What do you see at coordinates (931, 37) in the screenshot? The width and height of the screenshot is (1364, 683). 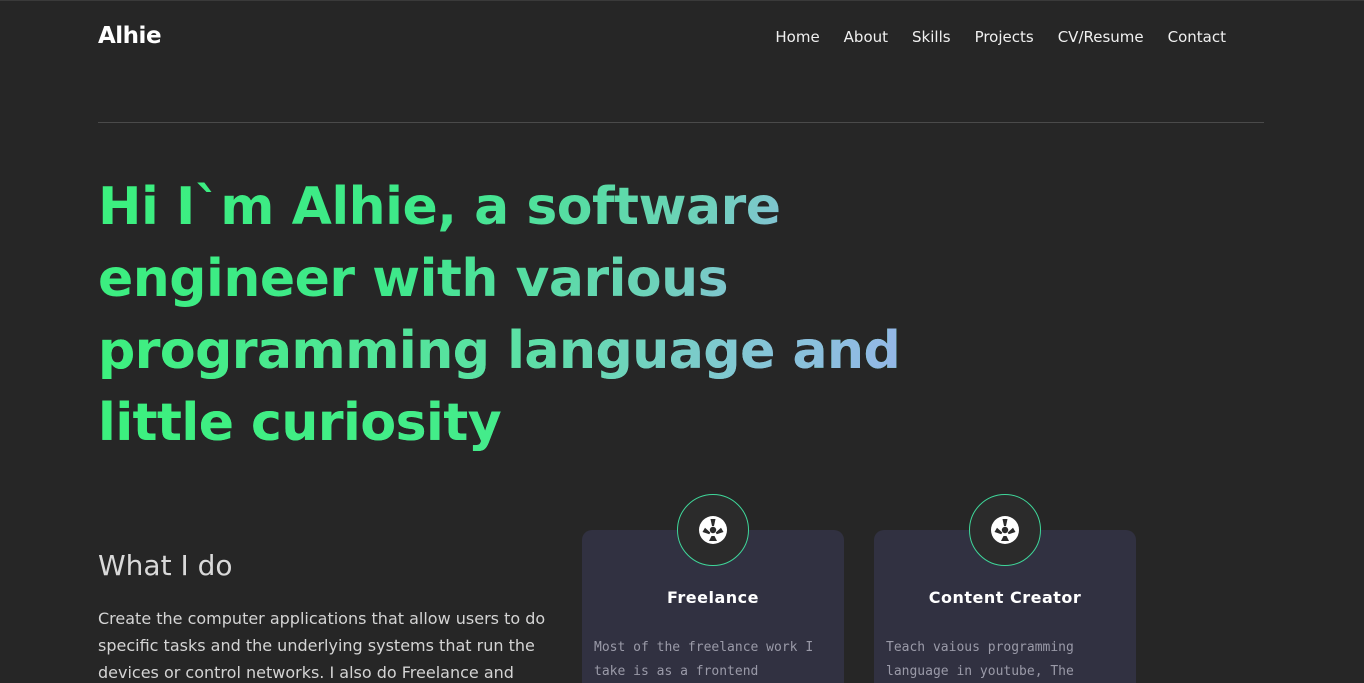 I see `nav-link-skills: Skills` at bounding box center [931, 37].